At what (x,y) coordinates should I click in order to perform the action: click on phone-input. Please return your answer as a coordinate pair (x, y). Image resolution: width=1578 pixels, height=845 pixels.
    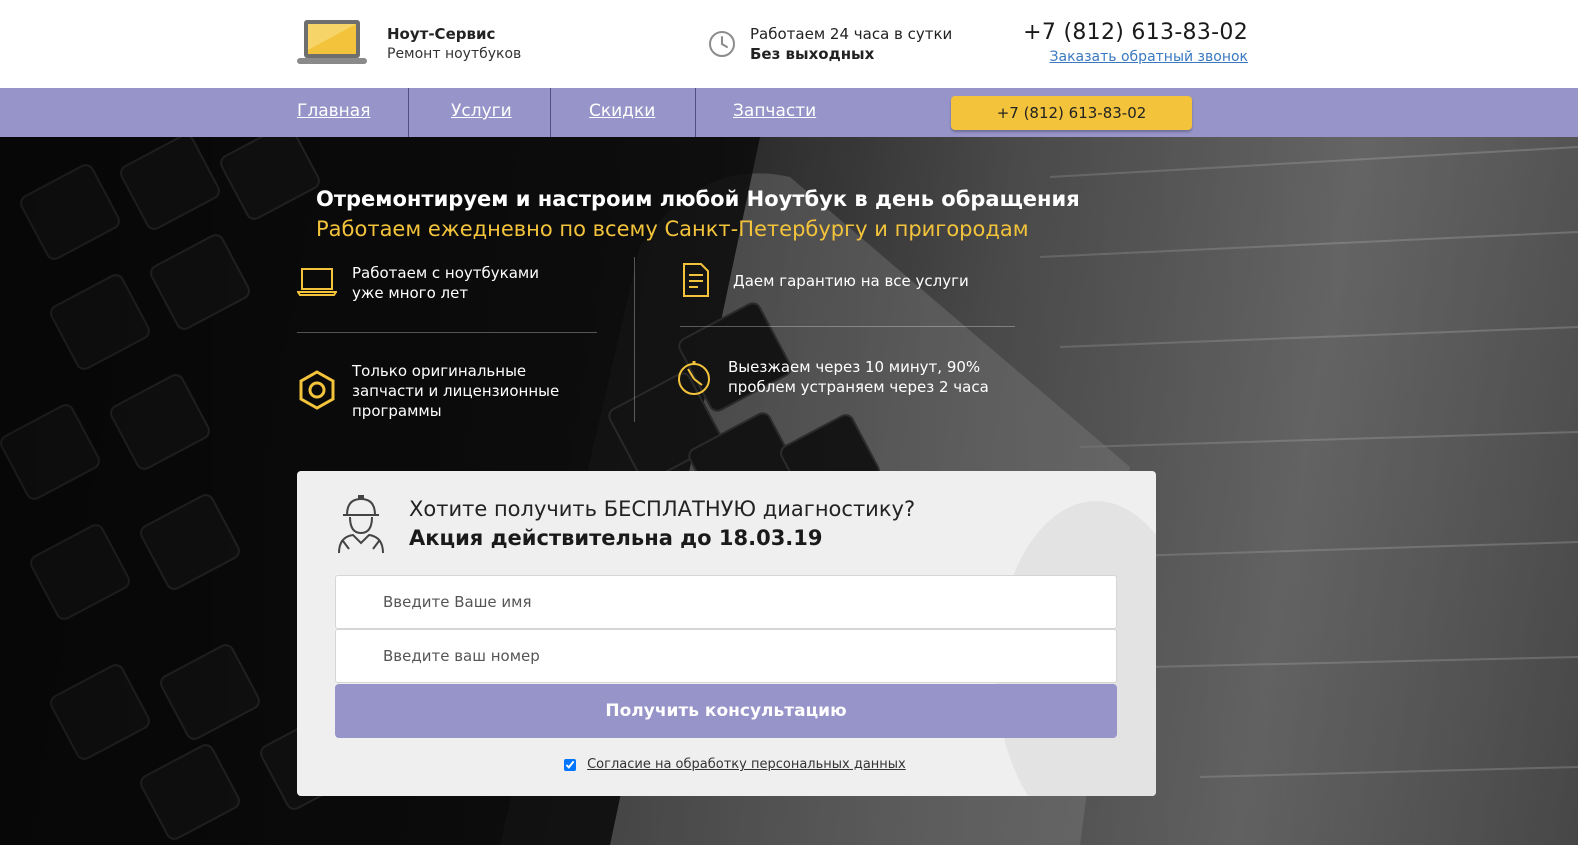
    Looking at the image, I should click on (726, 656).